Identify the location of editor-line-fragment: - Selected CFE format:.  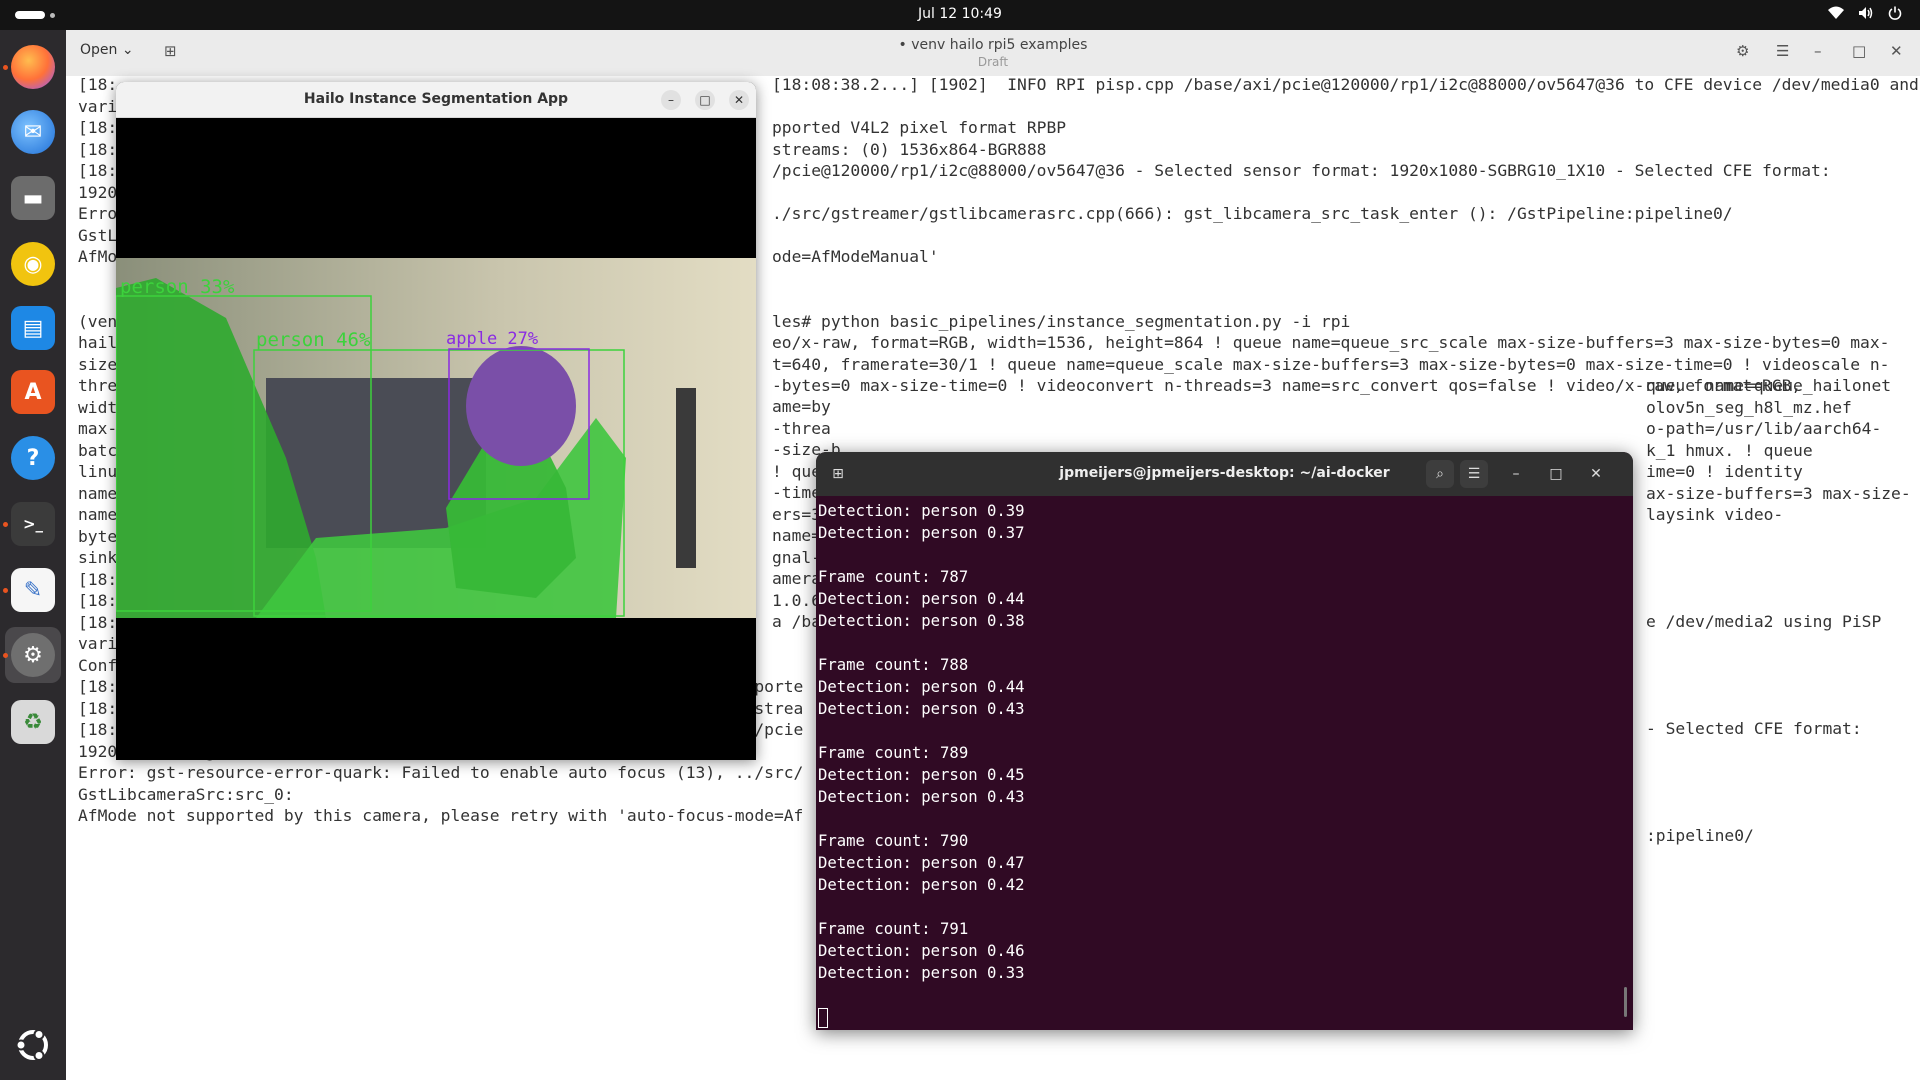
(1754, 728).